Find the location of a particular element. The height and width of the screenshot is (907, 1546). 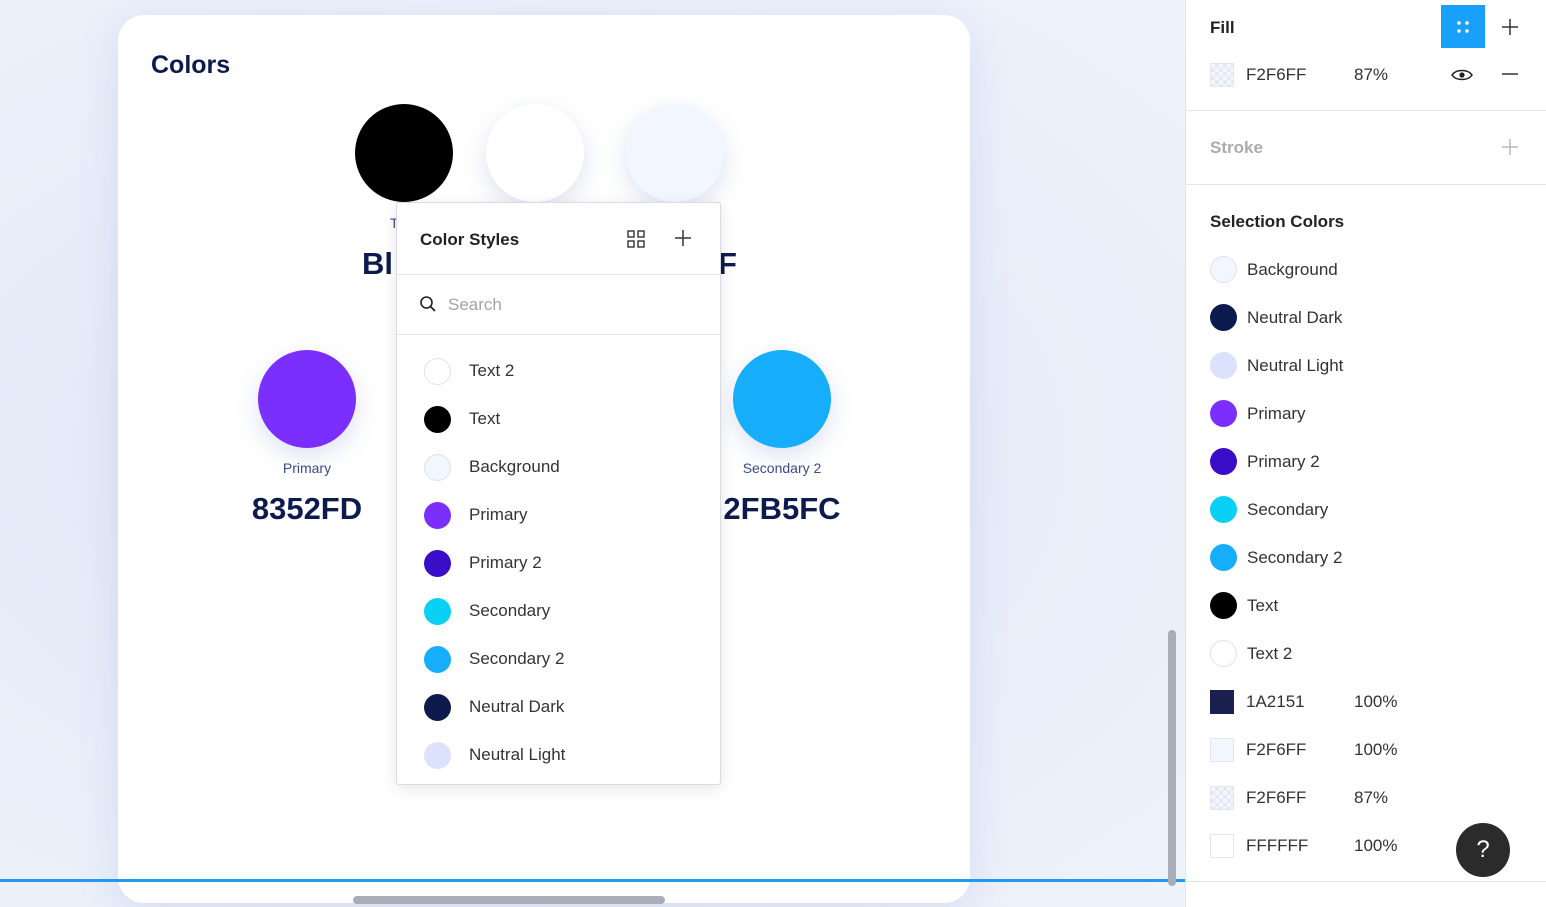

style-item-primary-2: Primary 2 is located at coordinates (558, 563).